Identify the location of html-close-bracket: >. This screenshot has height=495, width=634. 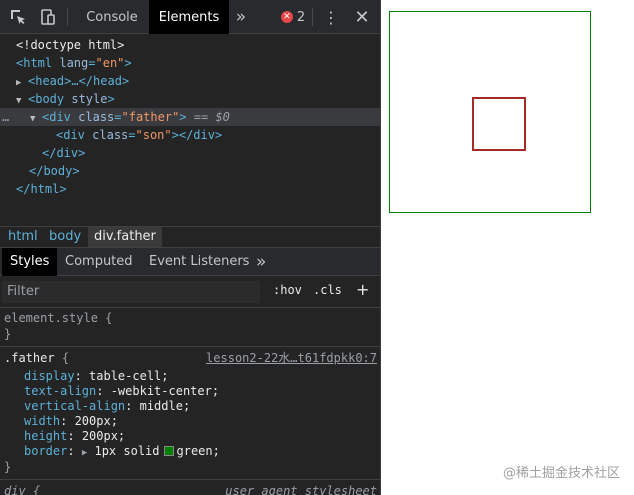
(128, 63).